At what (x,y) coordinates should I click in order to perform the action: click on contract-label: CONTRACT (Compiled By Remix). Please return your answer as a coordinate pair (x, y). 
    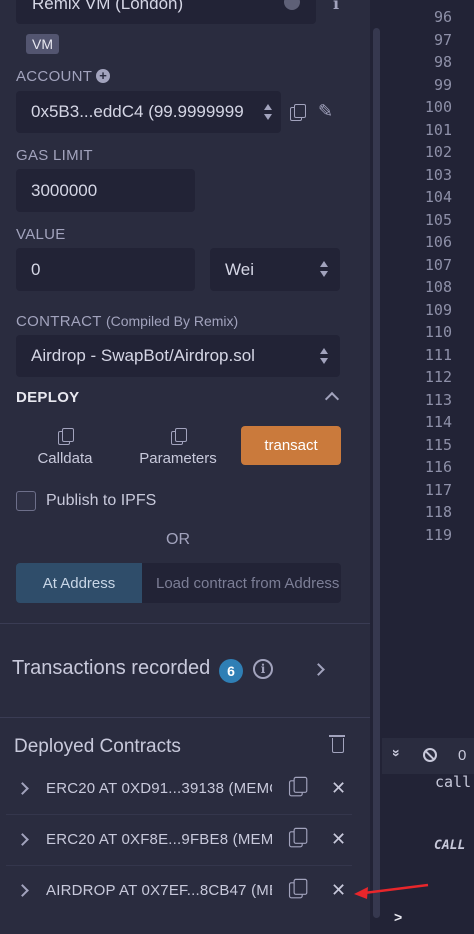
    Looking at the image, I should click on (127, 321).